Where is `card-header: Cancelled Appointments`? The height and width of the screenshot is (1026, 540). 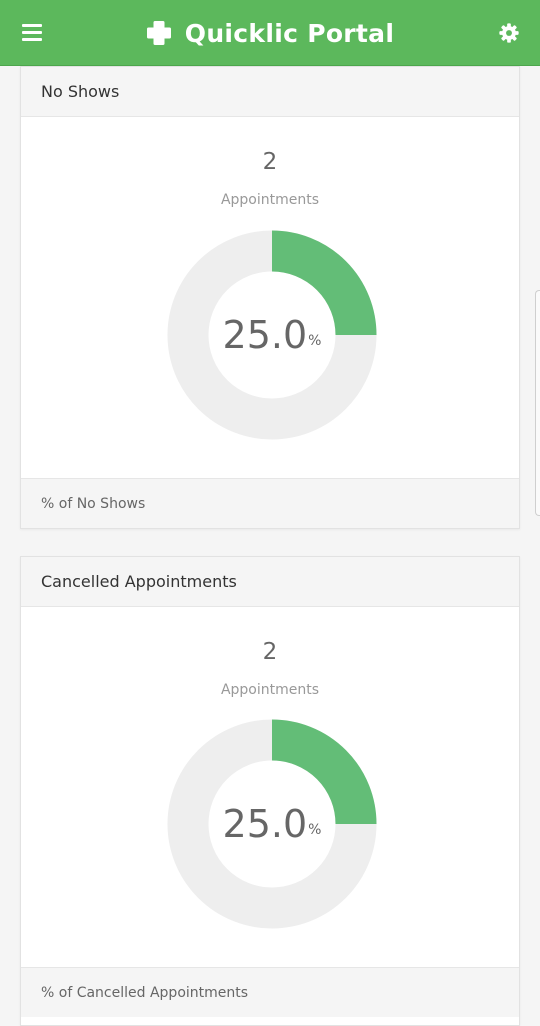 card-header: Cancelled Appointments is located at coordinates (270, 582).